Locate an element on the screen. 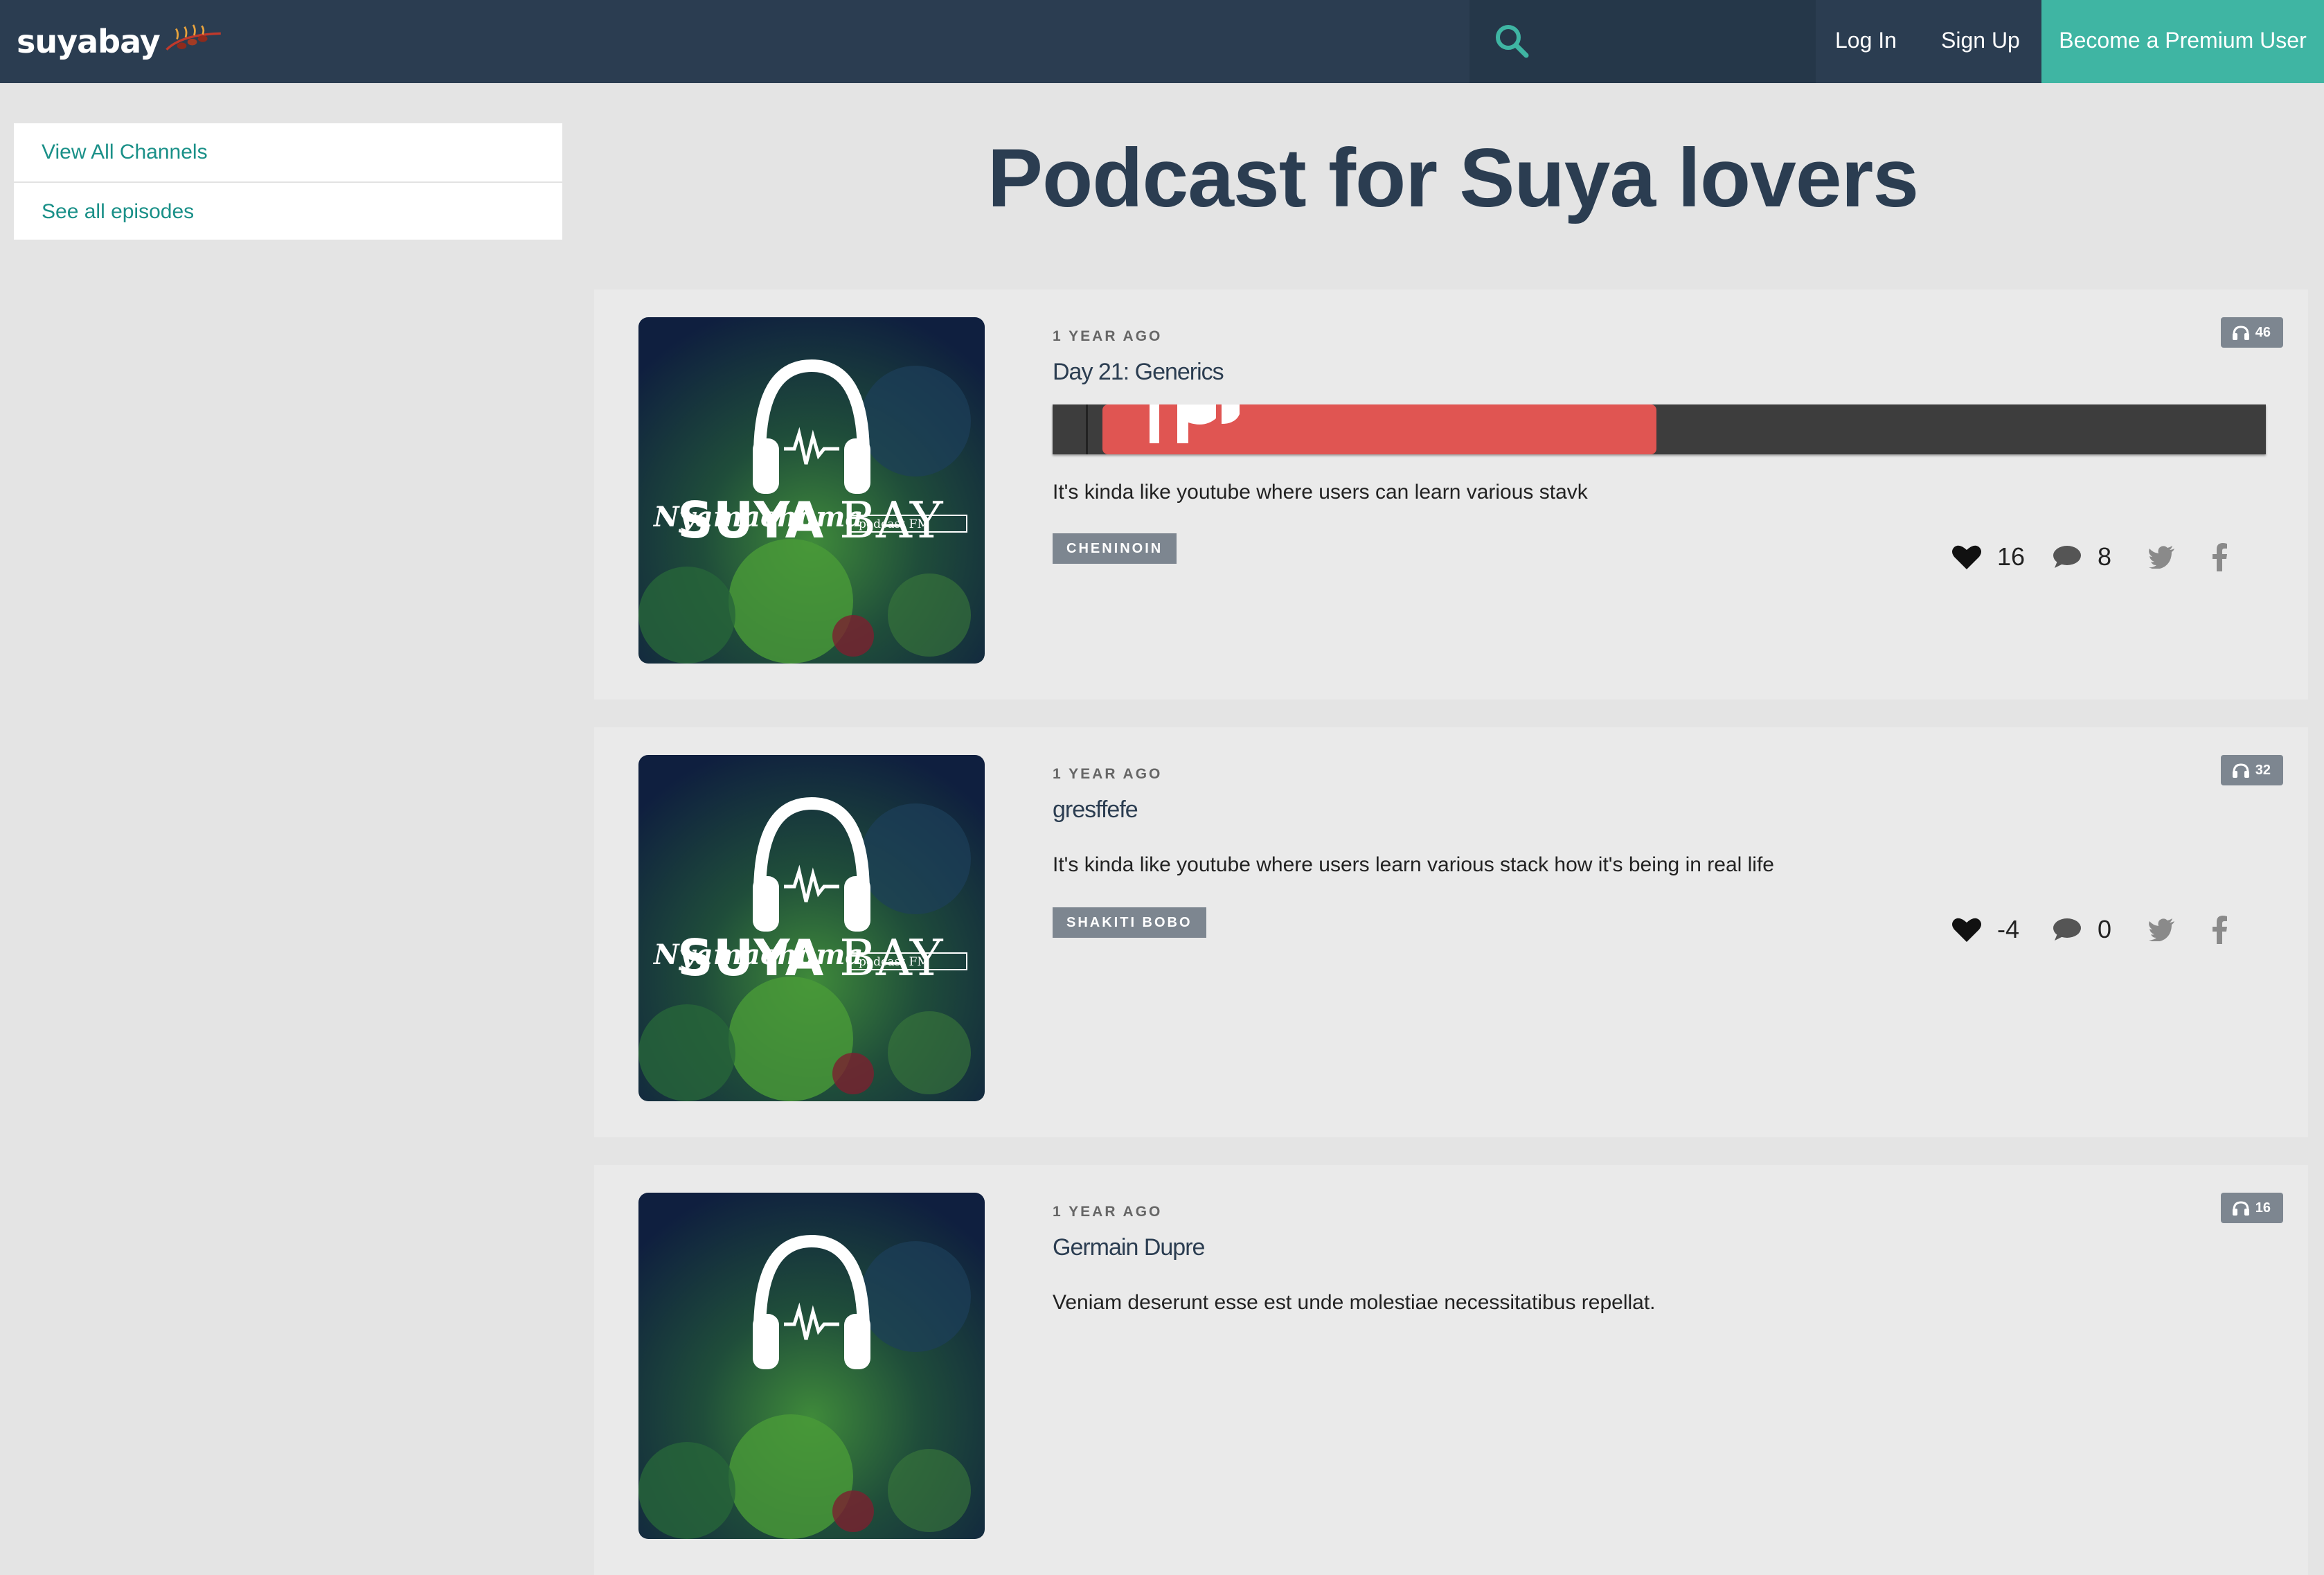 The height and width of the screenshot is (1575, 2324). like-action: 16 is located at coordinates (1988, 557).